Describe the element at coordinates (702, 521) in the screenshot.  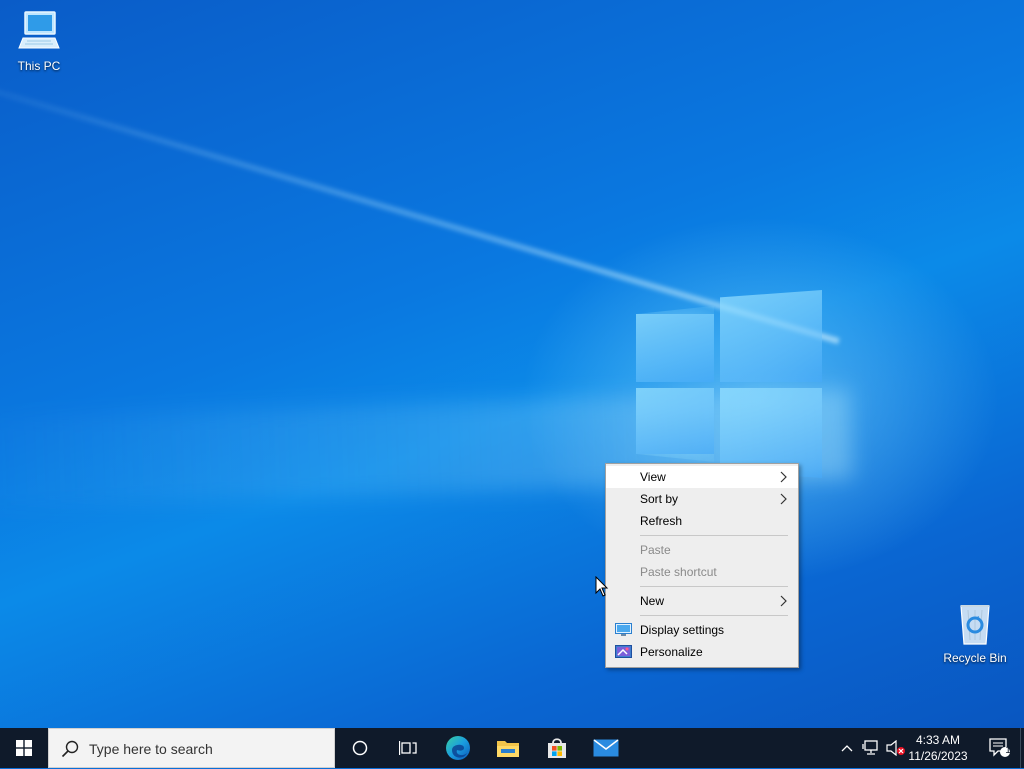
I see `menu-item-refresh: Refresh` at that location.